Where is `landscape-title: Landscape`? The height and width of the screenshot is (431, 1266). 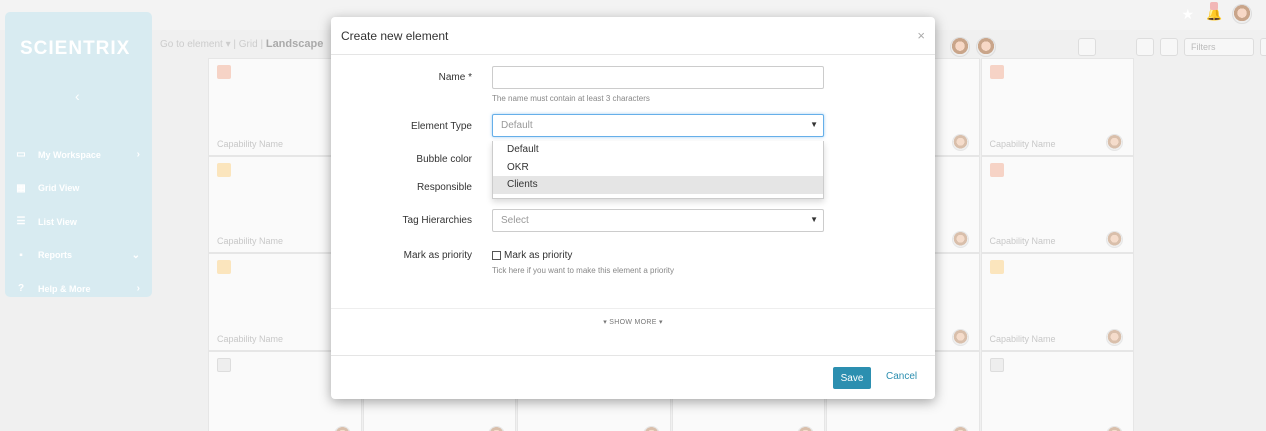 landscape-title: Landscape is located at coordinates (294, 44).